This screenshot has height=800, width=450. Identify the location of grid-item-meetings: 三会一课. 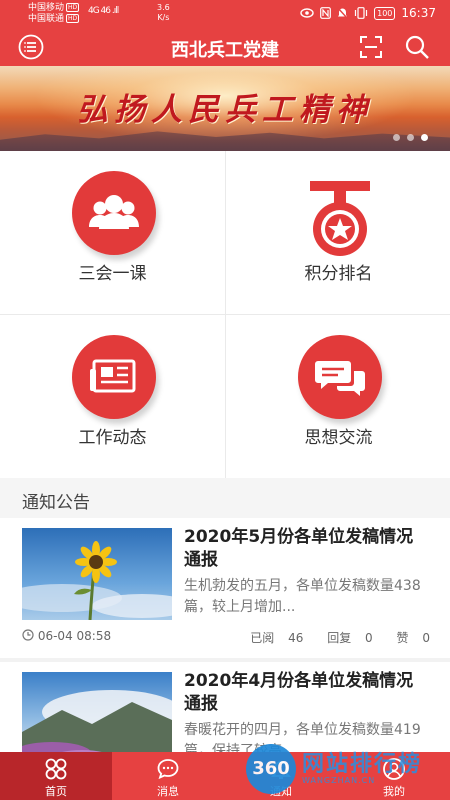
(112, 232).